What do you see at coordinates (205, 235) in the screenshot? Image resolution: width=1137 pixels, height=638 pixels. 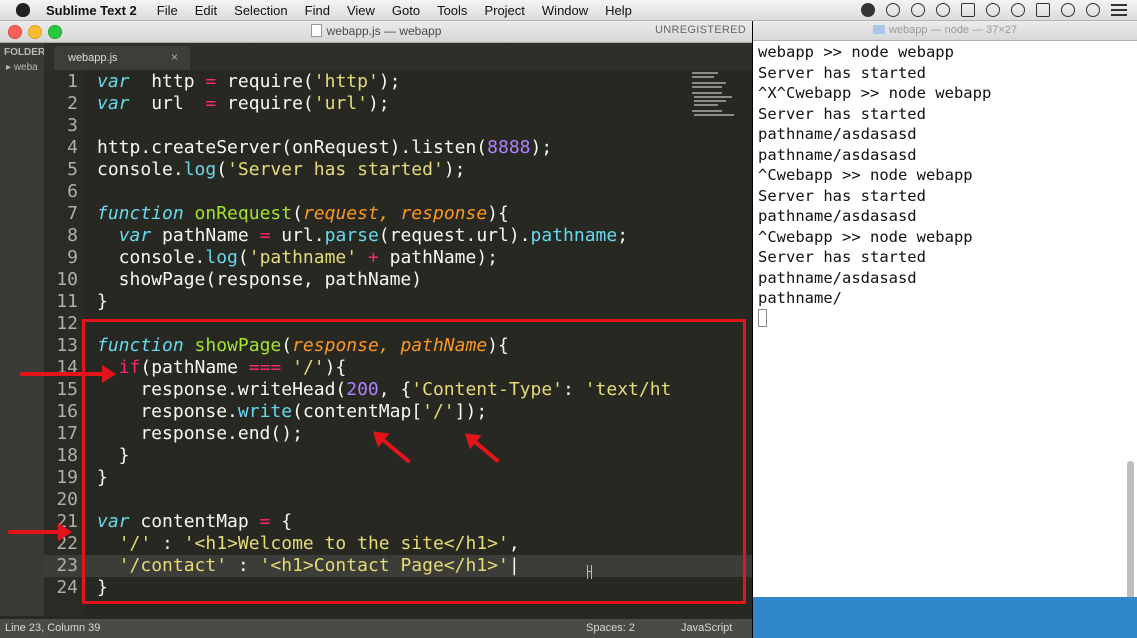 I see `code-token: pathName` at bounding box center [205, 235].